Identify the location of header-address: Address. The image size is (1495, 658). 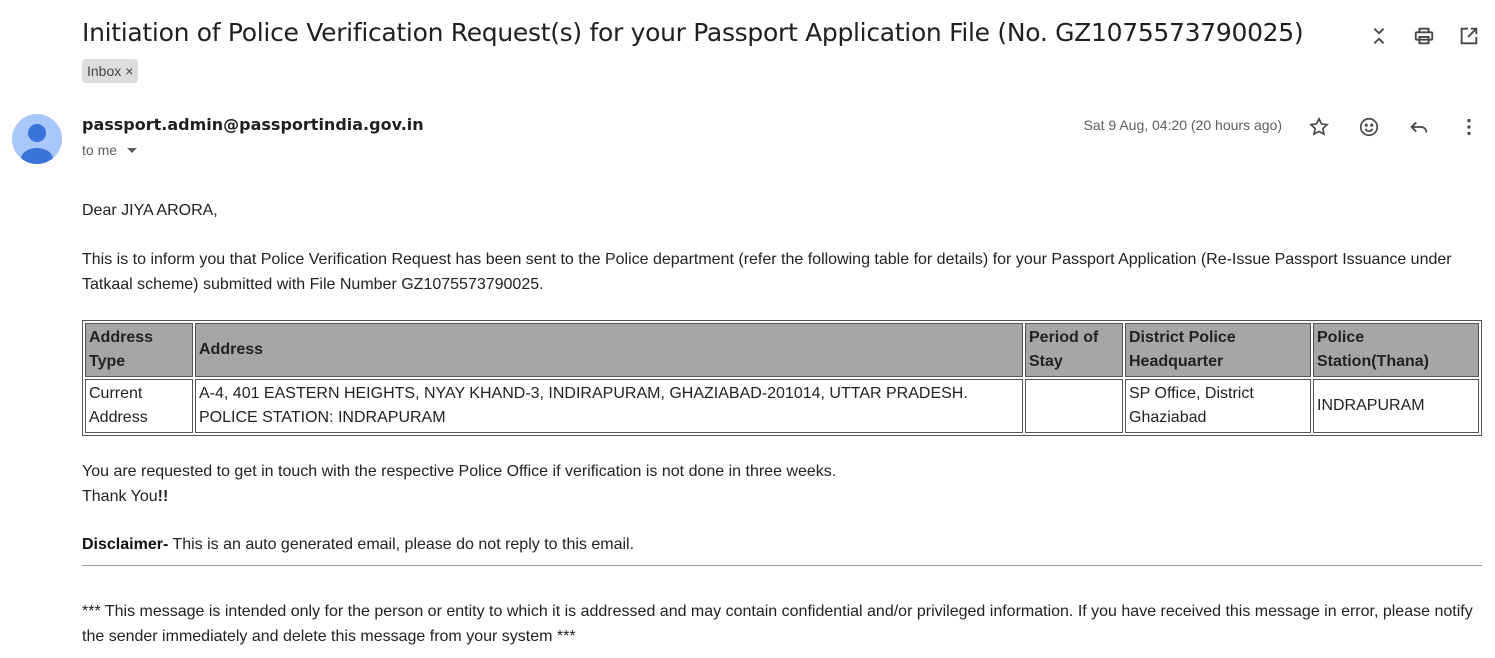
(609, 350).